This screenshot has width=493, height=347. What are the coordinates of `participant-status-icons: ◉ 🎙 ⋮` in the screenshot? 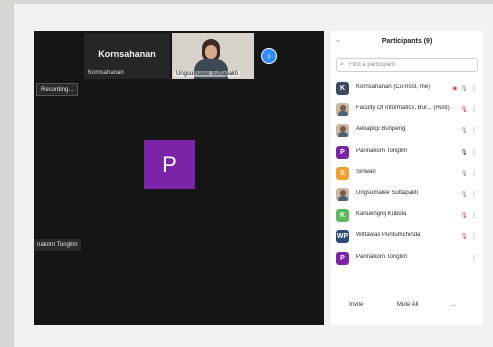 It's located at (464, 89).